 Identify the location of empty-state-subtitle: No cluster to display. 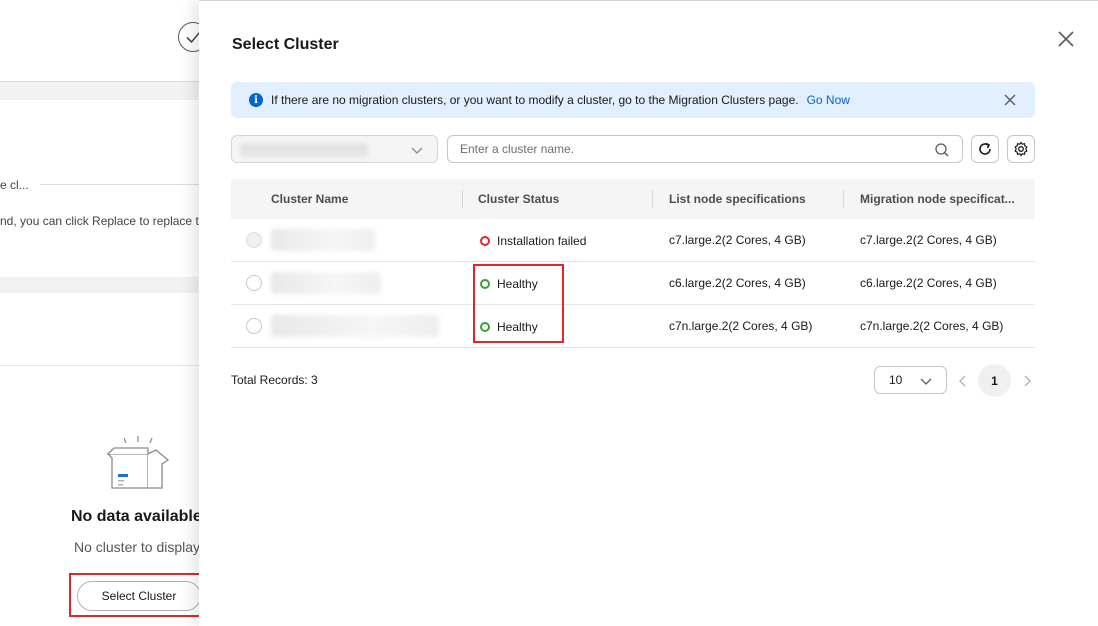
(137, 547).